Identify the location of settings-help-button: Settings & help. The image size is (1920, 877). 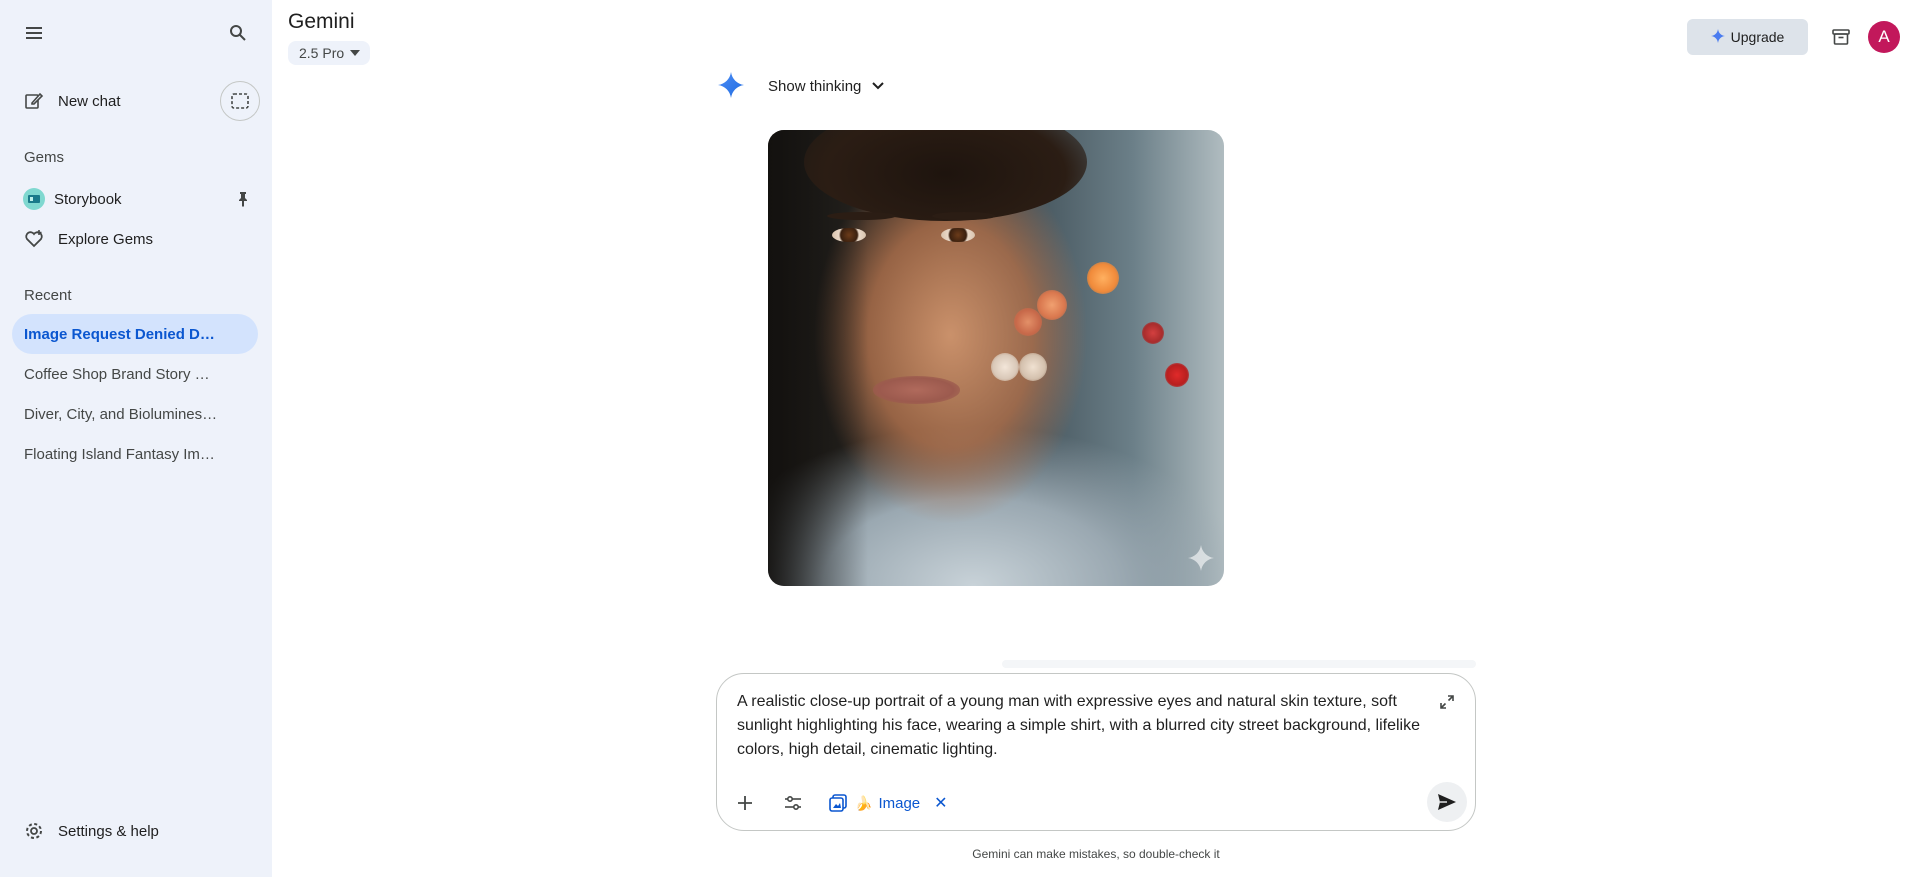
(135, 831).